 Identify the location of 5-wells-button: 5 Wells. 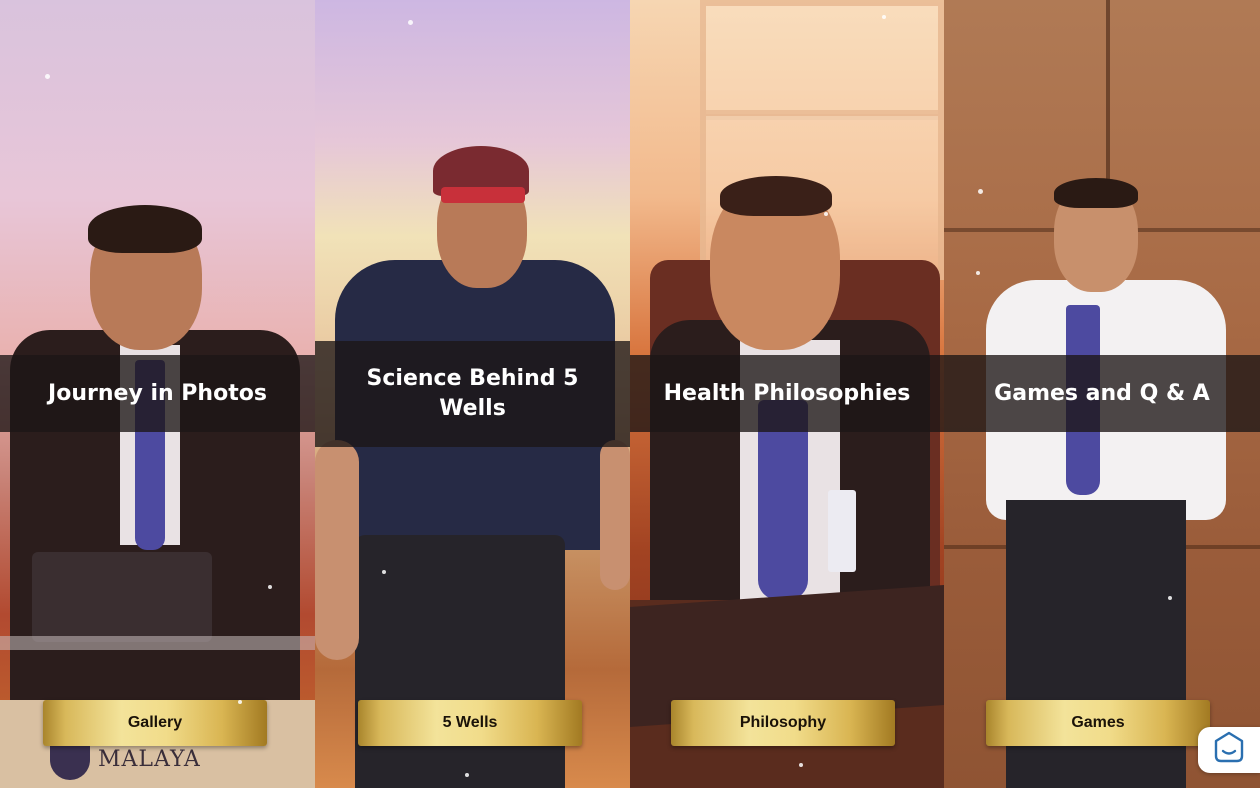
(470, 723).